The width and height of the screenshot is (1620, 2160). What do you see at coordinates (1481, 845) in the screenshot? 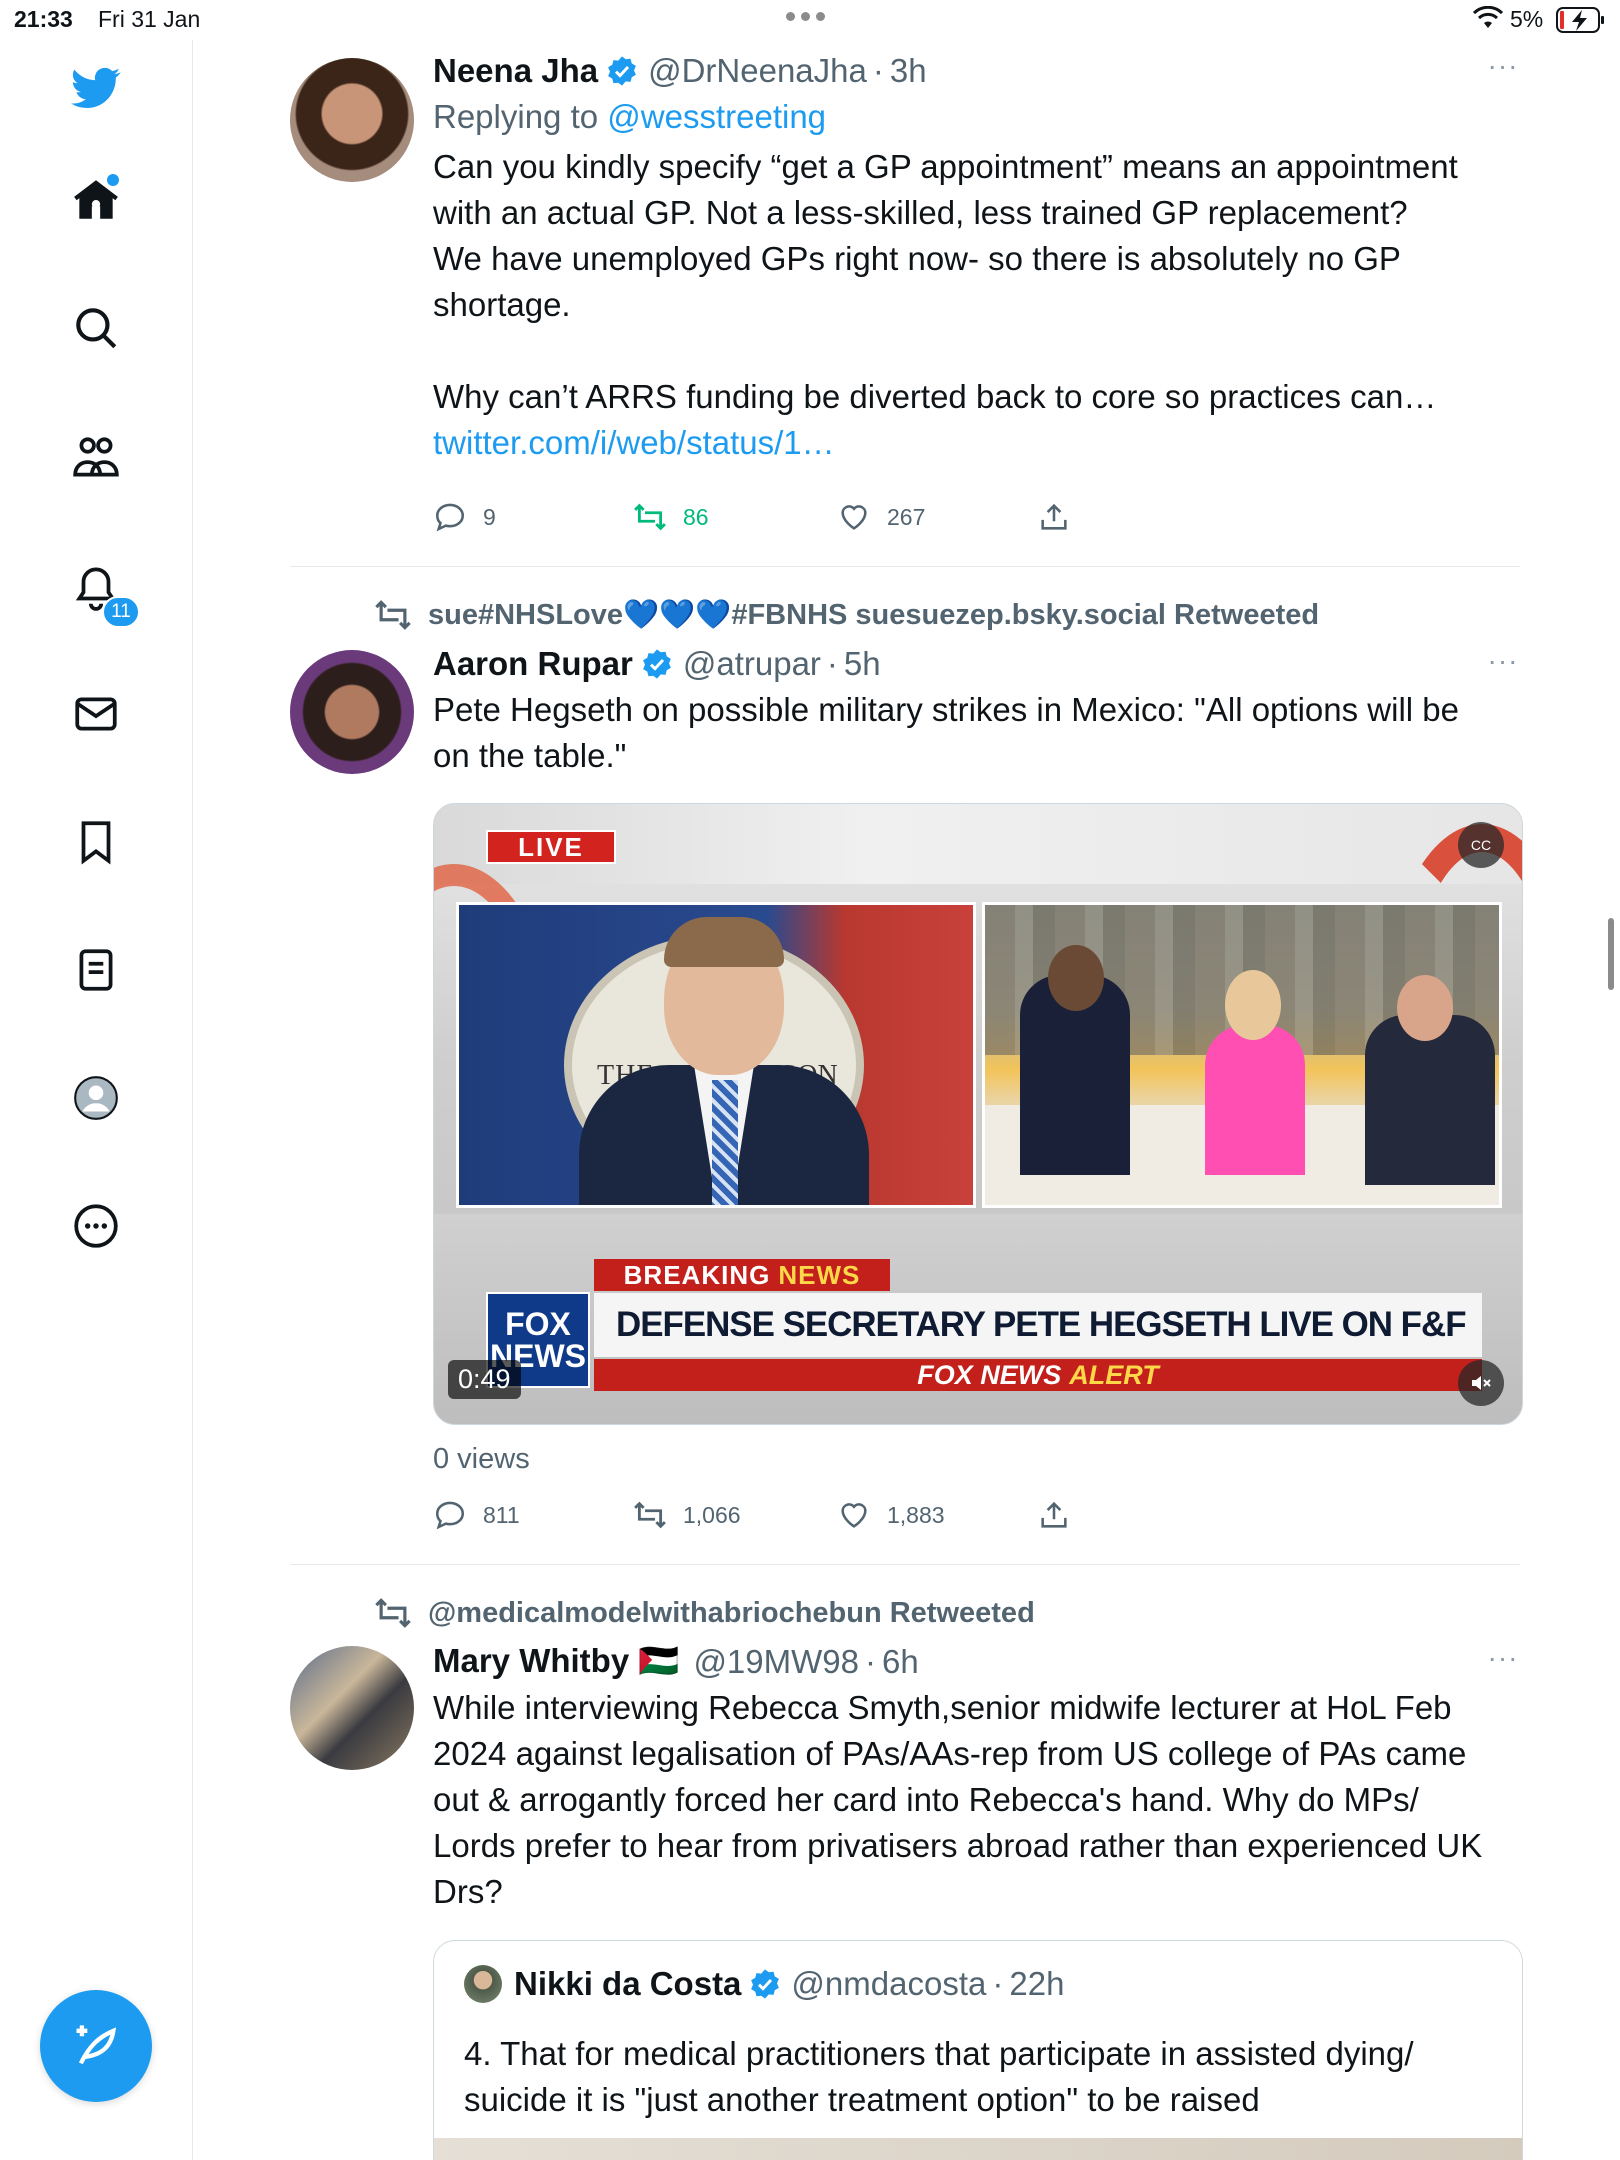
I see `captions-button: CC` at bounding box center [1481, 845].